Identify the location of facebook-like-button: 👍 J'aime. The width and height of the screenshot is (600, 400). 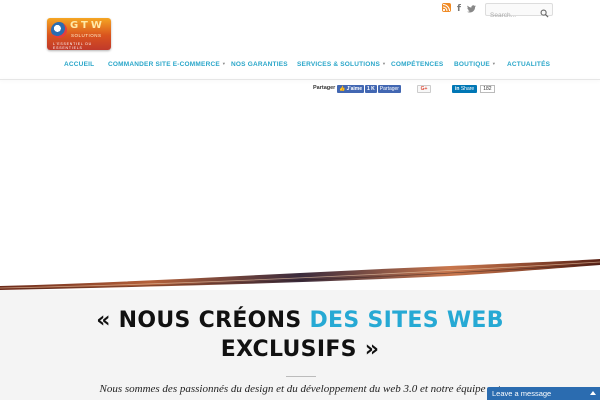
(350, 89).